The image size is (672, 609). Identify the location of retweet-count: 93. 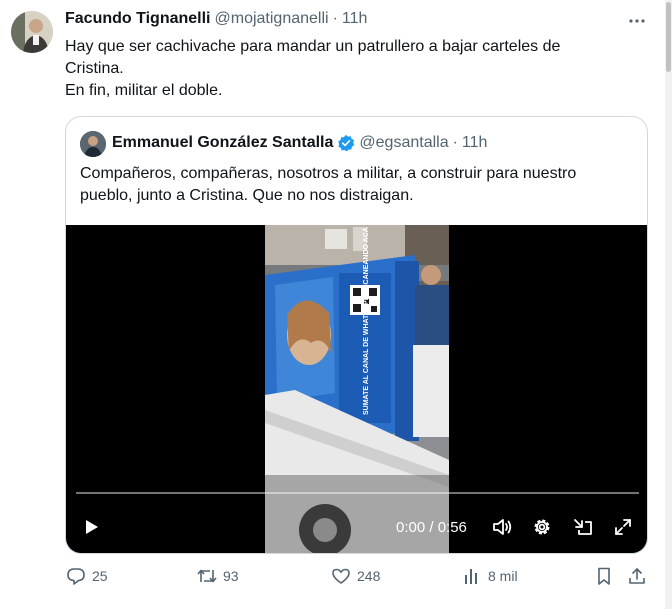
(231, 576).